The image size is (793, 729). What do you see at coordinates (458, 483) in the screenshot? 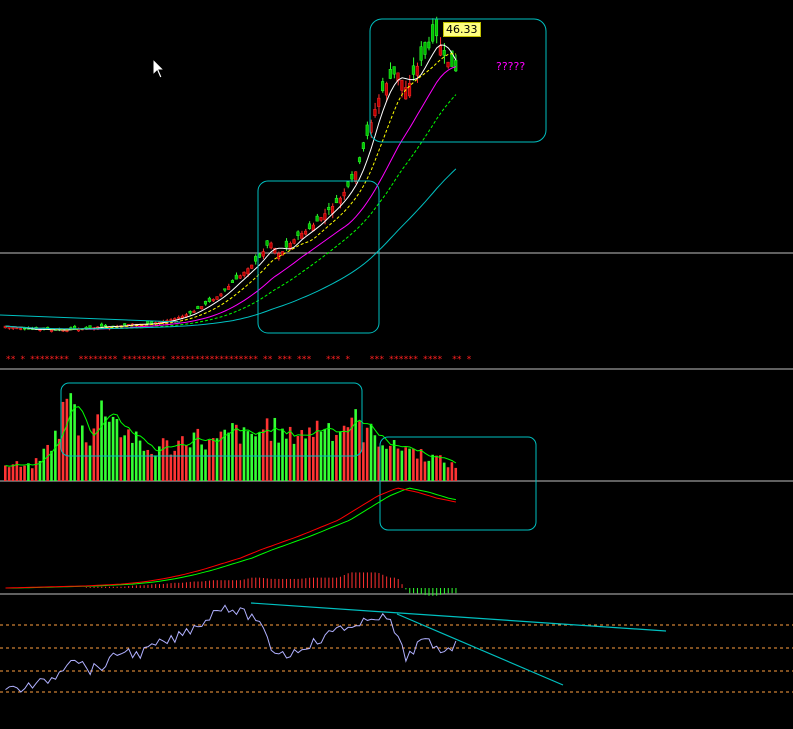
I see `highlight-box-divergence` at bounding box center [458, 483].